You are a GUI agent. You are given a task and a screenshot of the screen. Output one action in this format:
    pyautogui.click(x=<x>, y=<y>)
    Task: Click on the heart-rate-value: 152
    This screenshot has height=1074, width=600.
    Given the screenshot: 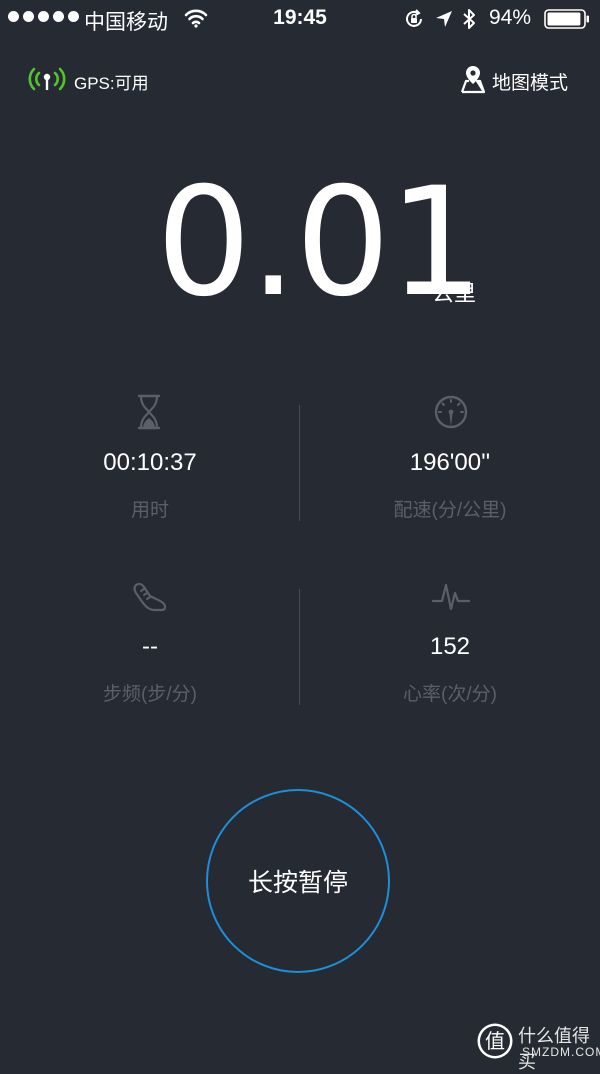 What is the action you would take?
    pyautogui.click(x=450, y=646)
    